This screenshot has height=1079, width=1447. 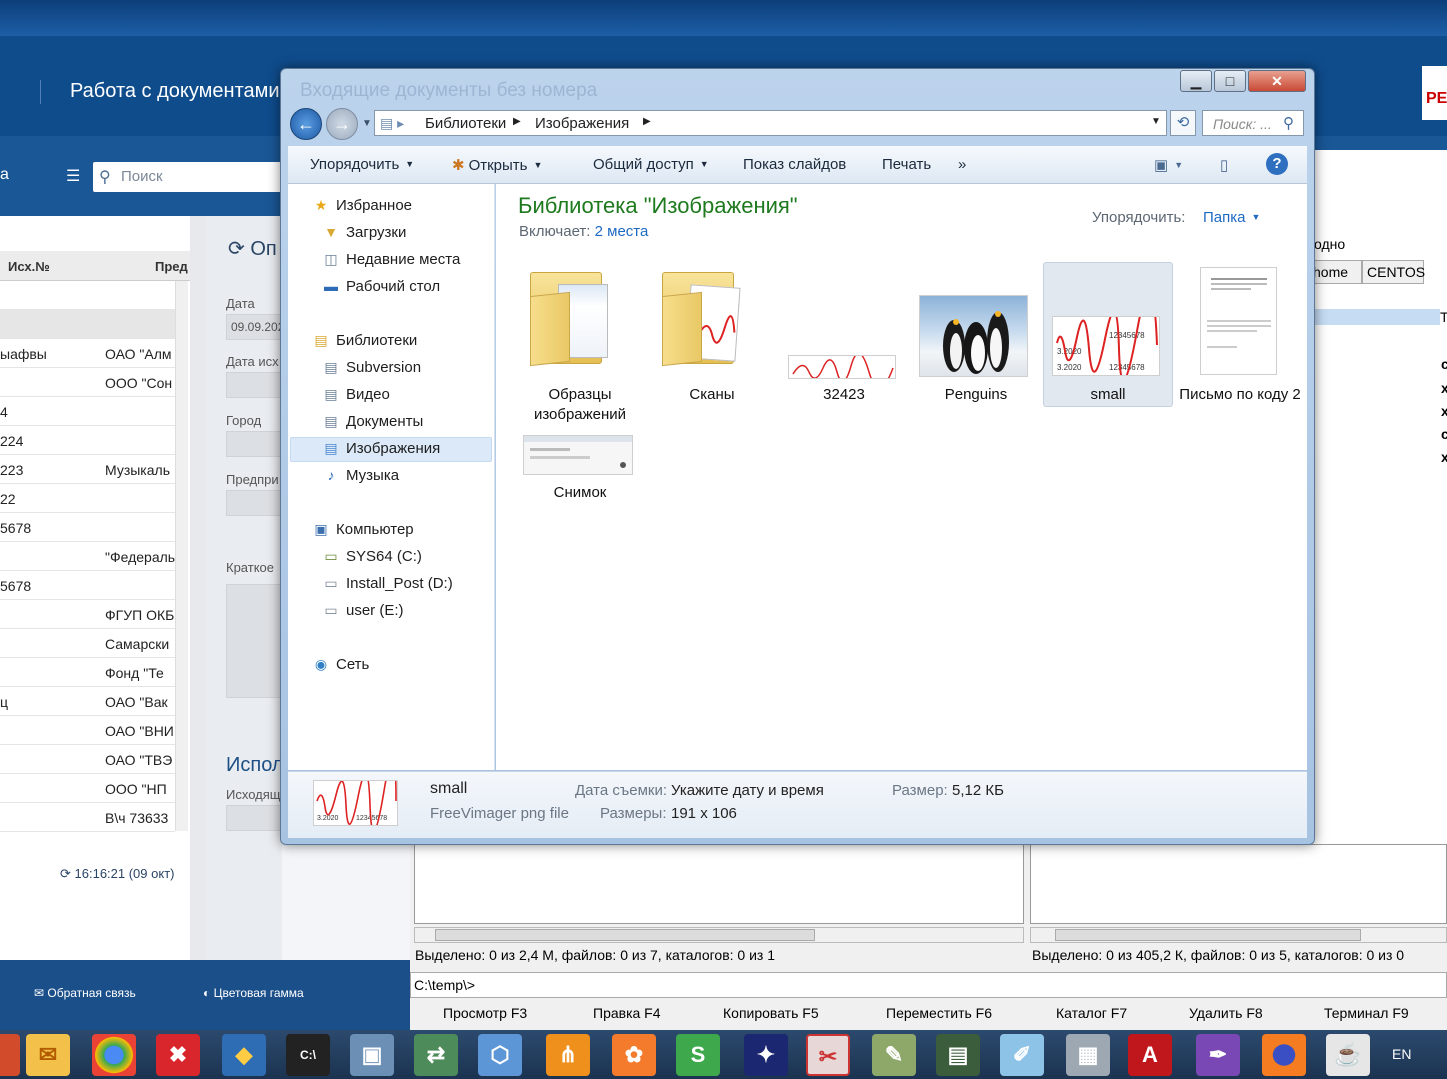 I want to click on table-row: В\ч 73633, so click(x=87, y=817).